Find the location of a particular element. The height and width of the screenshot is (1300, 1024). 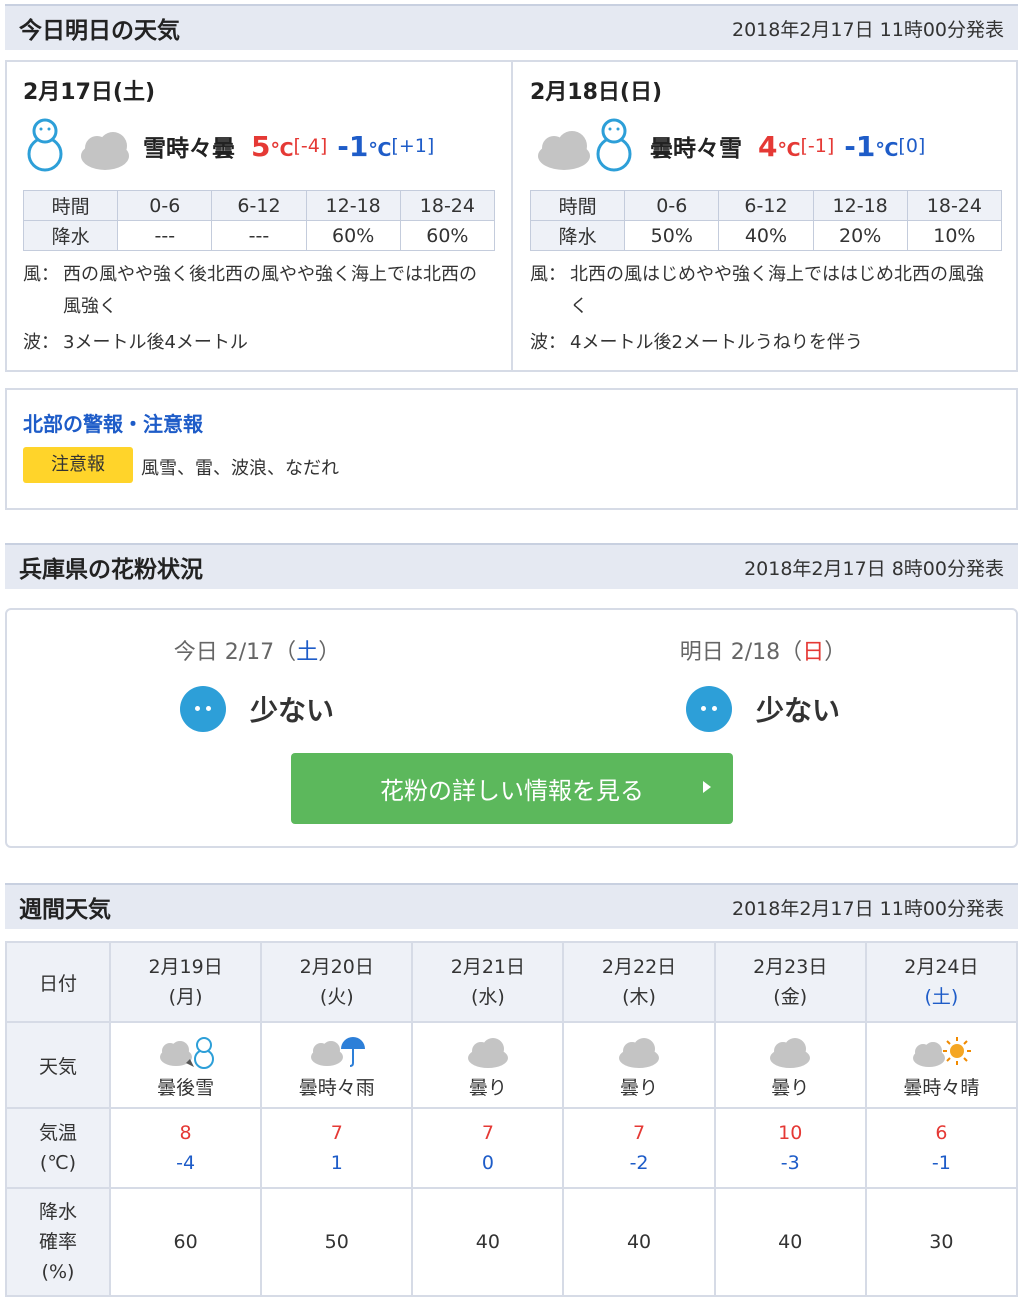

week-precip-cell: 60 is located at coordinates (185, 1242).